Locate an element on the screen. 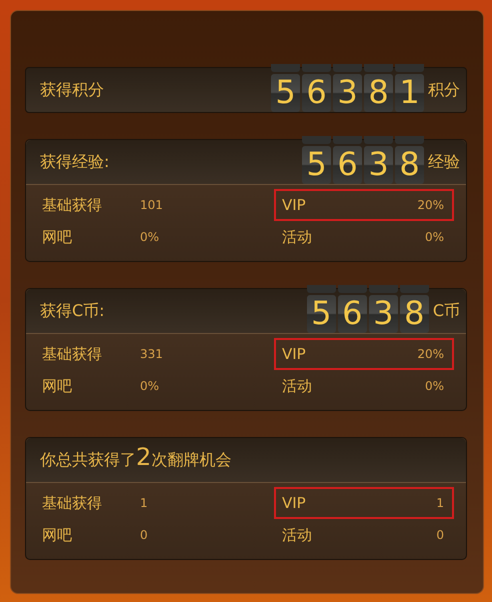  unit-label: 经验 is located at coordinates (444, 162).